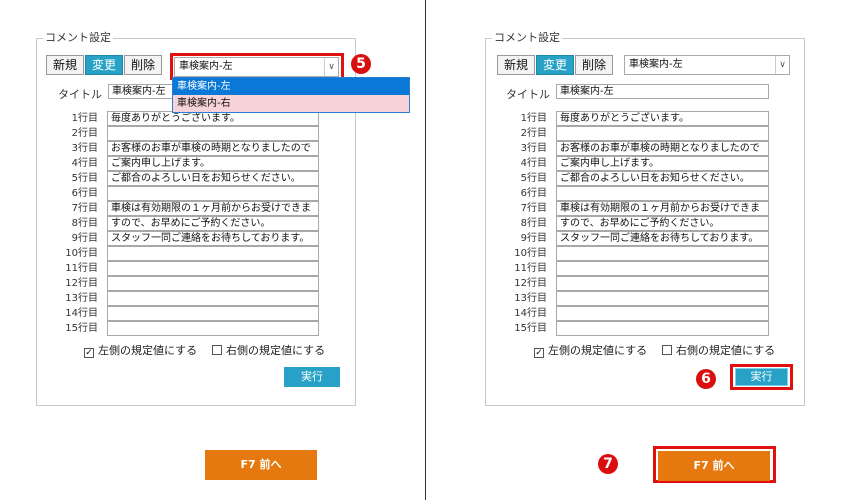 The height and width of the screenshot is (500, 850). I want to click on template-dropdown-list: 車検案内-左 車検案内-右, so click(291, 95).